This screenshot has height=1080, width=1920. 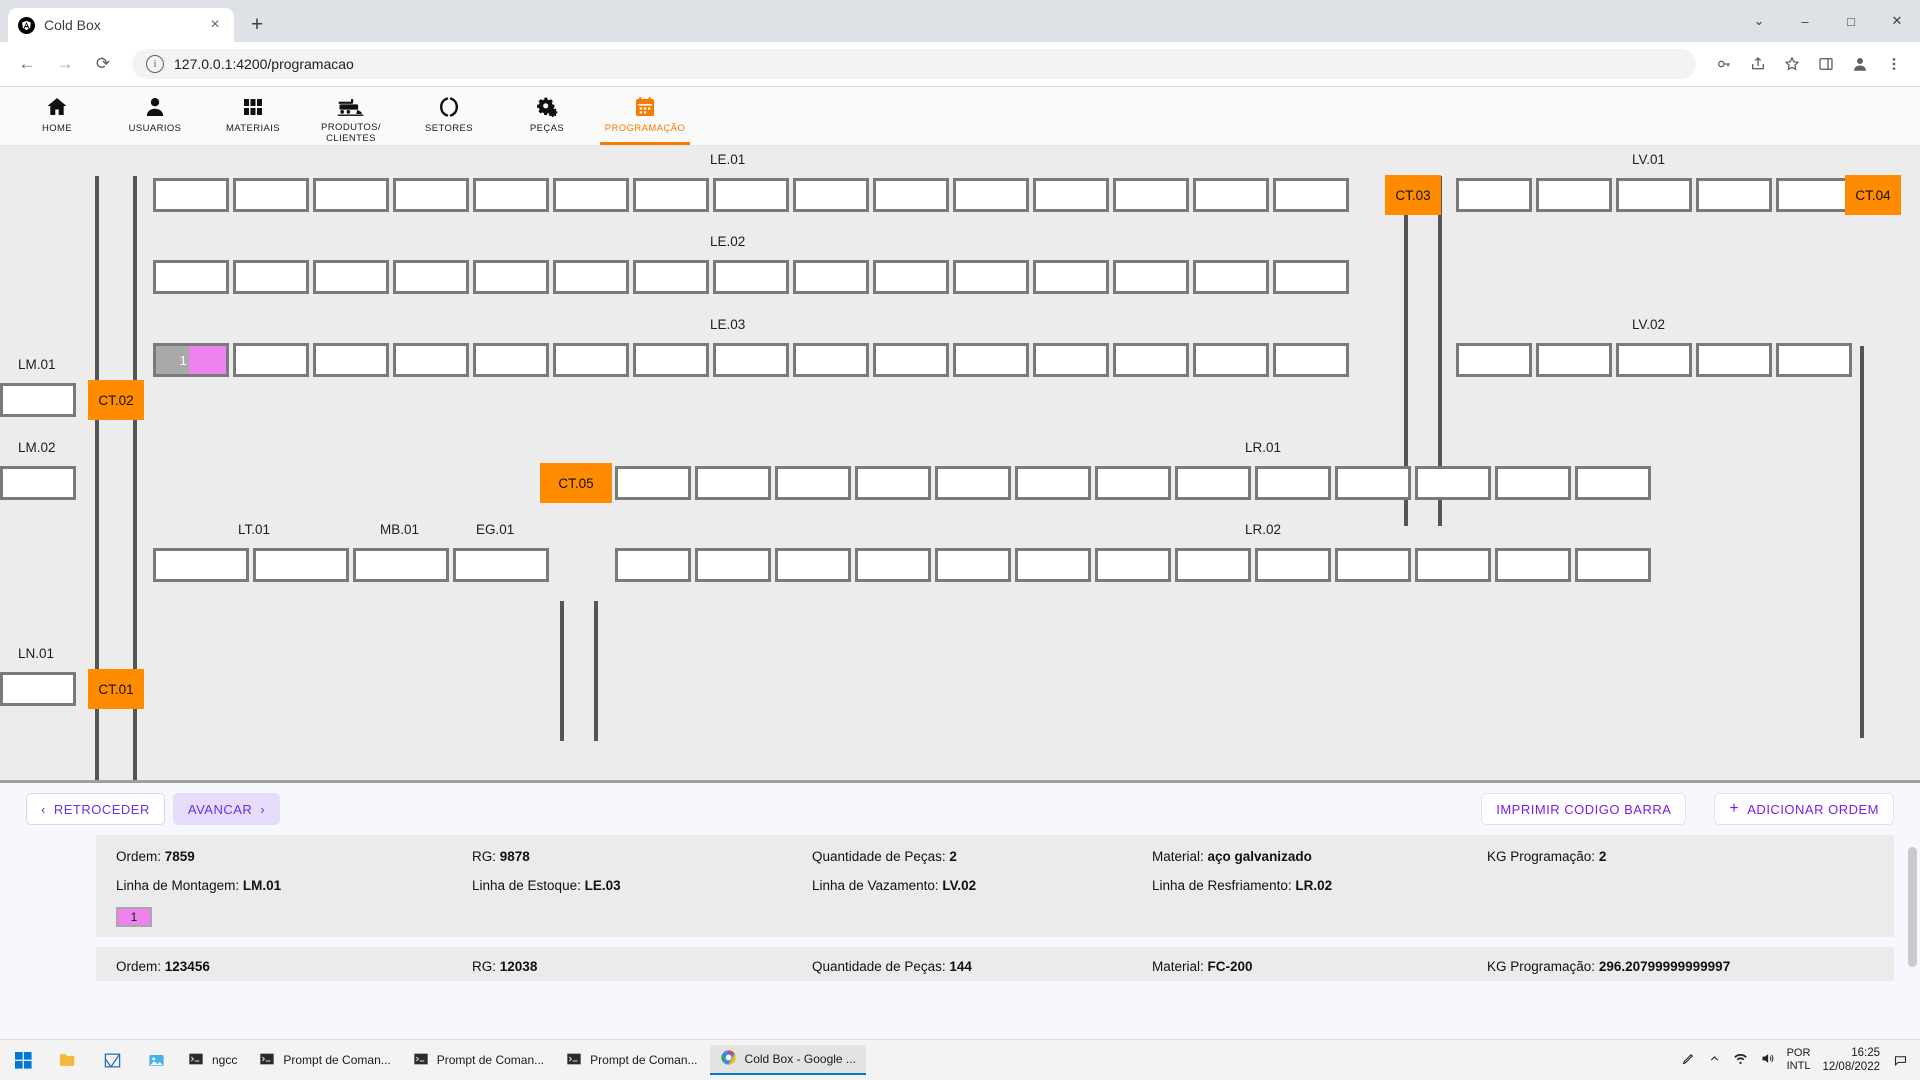 I want to click on cell-lm01, so click(x=38, y=400).